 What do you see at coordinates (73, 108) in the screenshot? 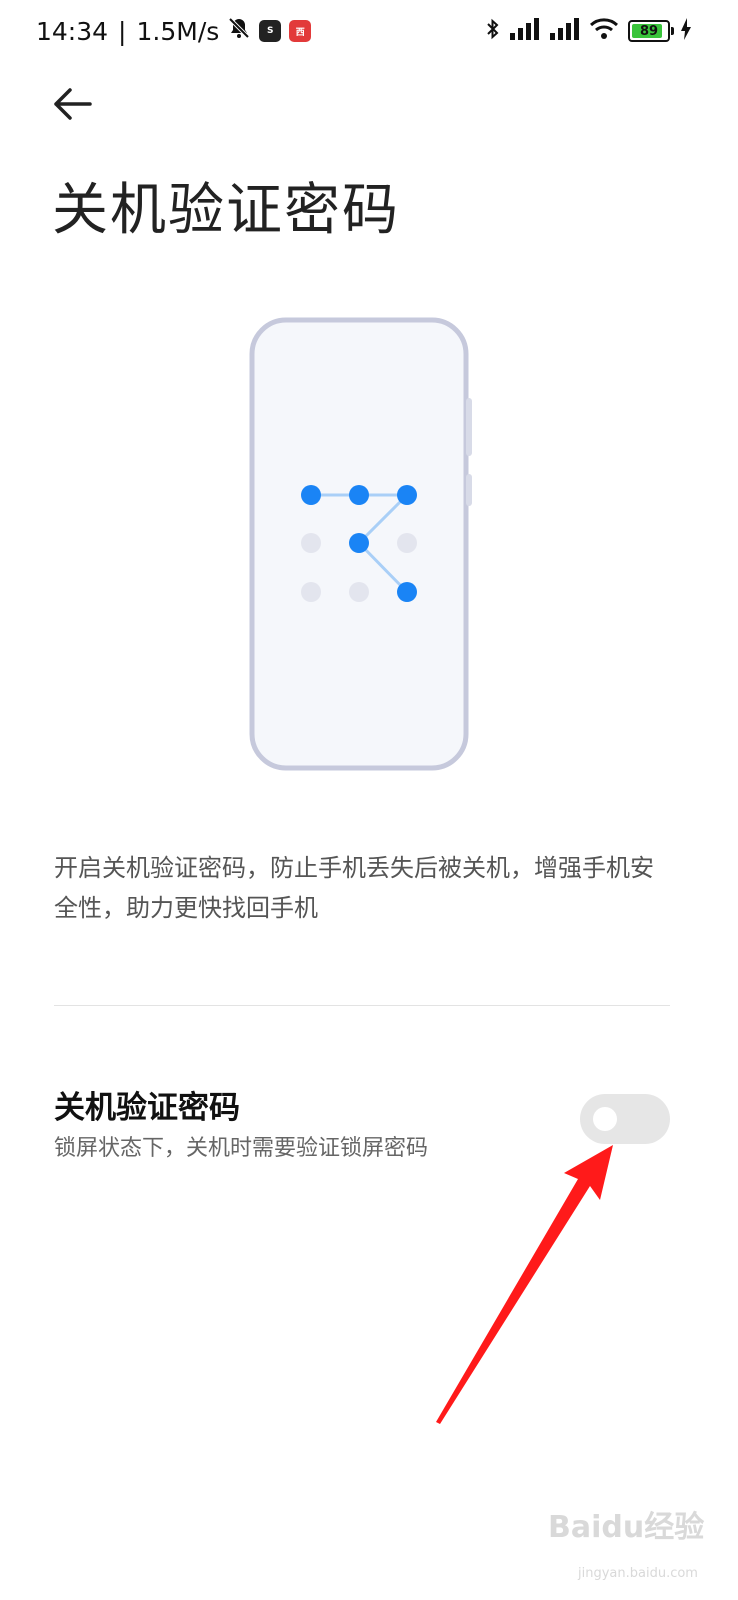
I see `arrow-left-icon` at bounding box center [73, 108].